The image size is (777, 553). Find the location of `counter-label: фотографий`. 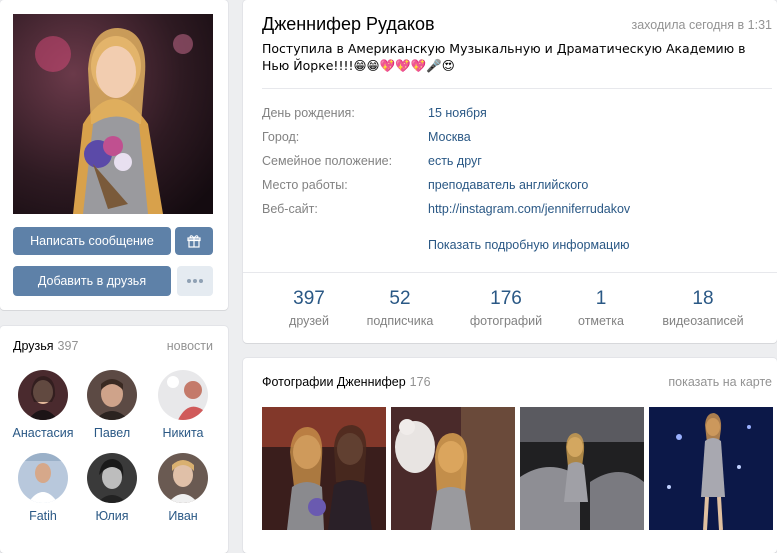

counter-label: фотографий is located at coordinates (506, 321).